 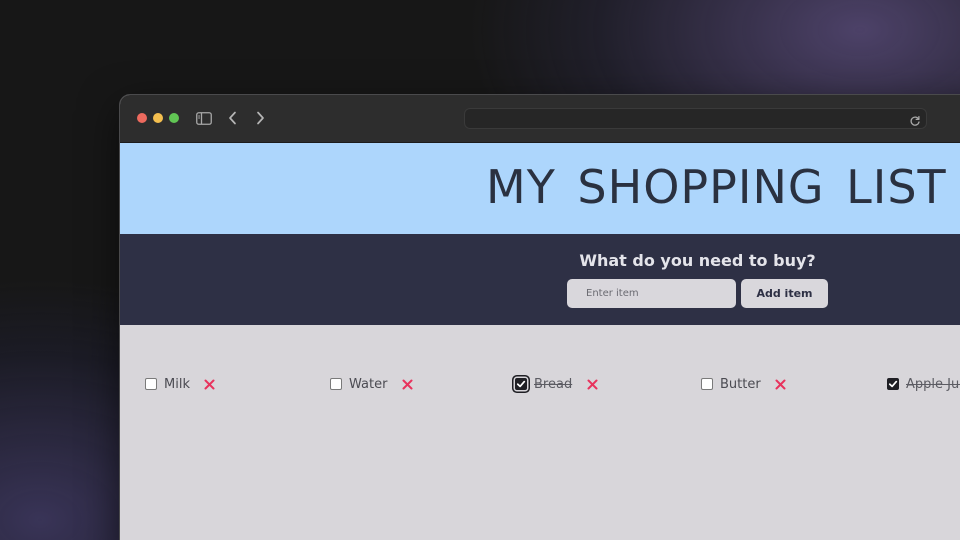 I want to click on reload-icon, so click(x=915, y=119).